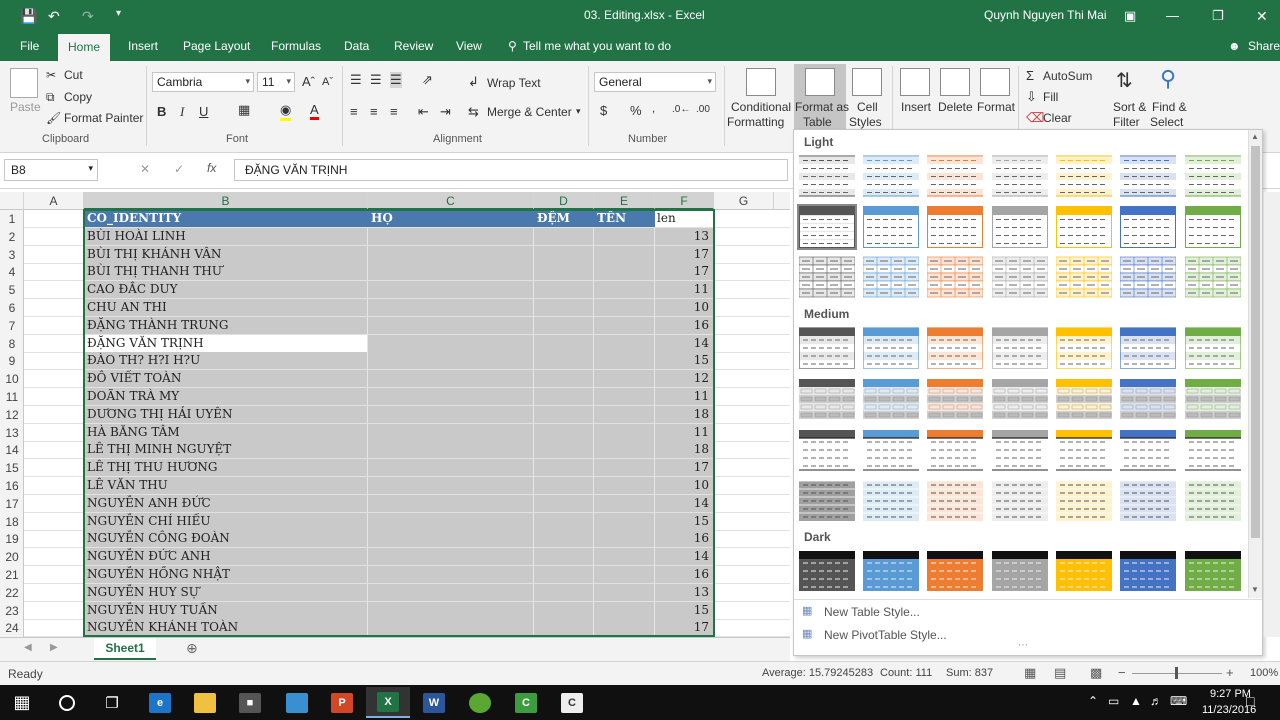  What do you see at coordinates (1136, 701) in the screenshot?
I see `network-icon: ▲` at bounding box center [1136, 701].